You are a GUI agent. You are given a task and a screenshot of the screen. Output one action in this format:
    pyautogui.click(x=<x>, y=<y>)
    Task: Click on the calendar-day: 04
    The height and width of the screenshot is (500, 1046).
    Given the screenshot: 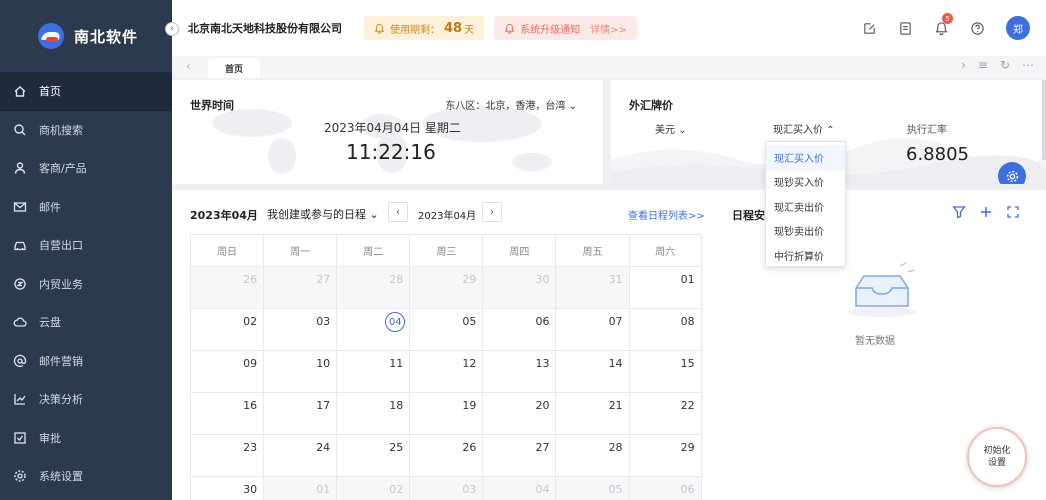 What is the action you would take?
    pyautogui.click(x=519, y=488)
    